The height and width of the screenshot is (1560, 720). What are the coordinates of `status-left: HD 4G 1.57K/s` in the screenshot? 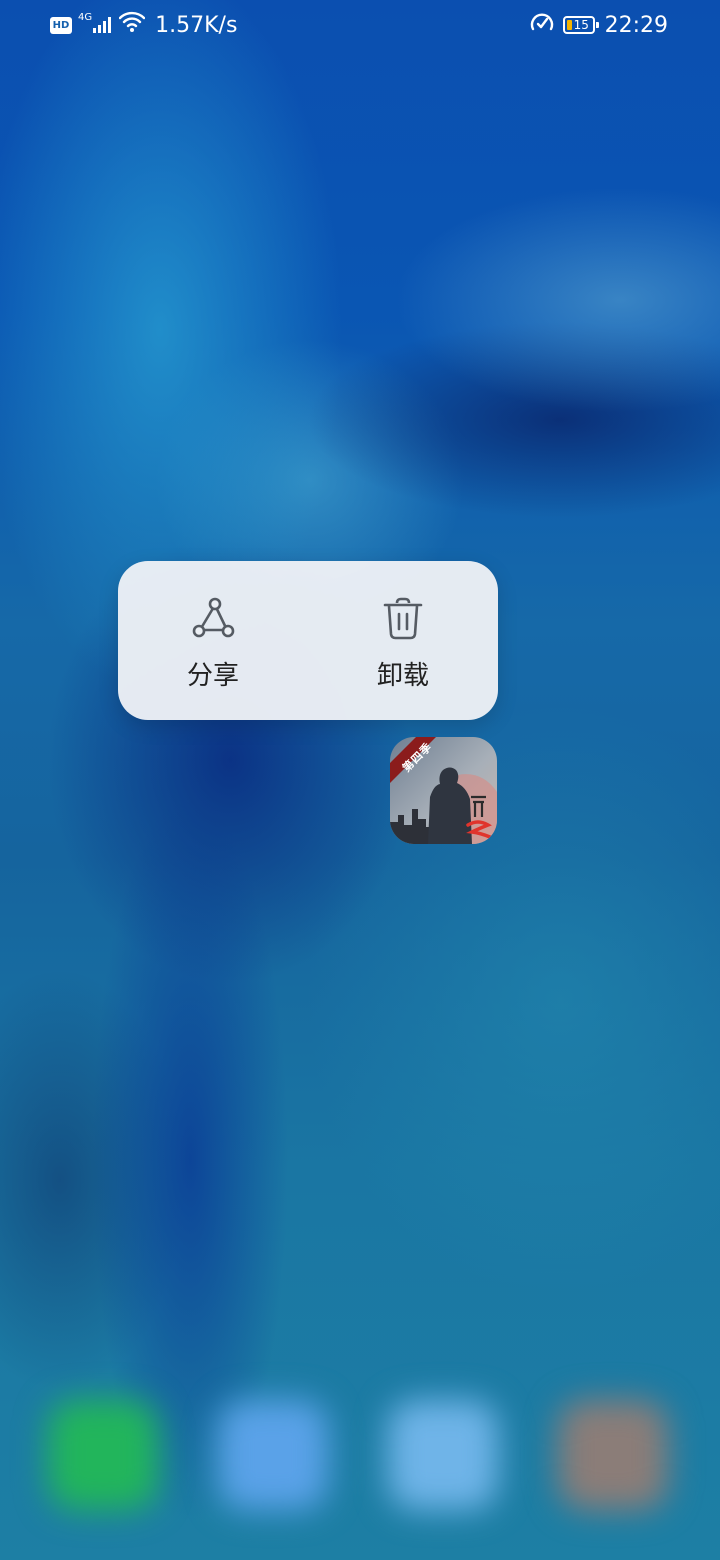 It's located at (143, 25).